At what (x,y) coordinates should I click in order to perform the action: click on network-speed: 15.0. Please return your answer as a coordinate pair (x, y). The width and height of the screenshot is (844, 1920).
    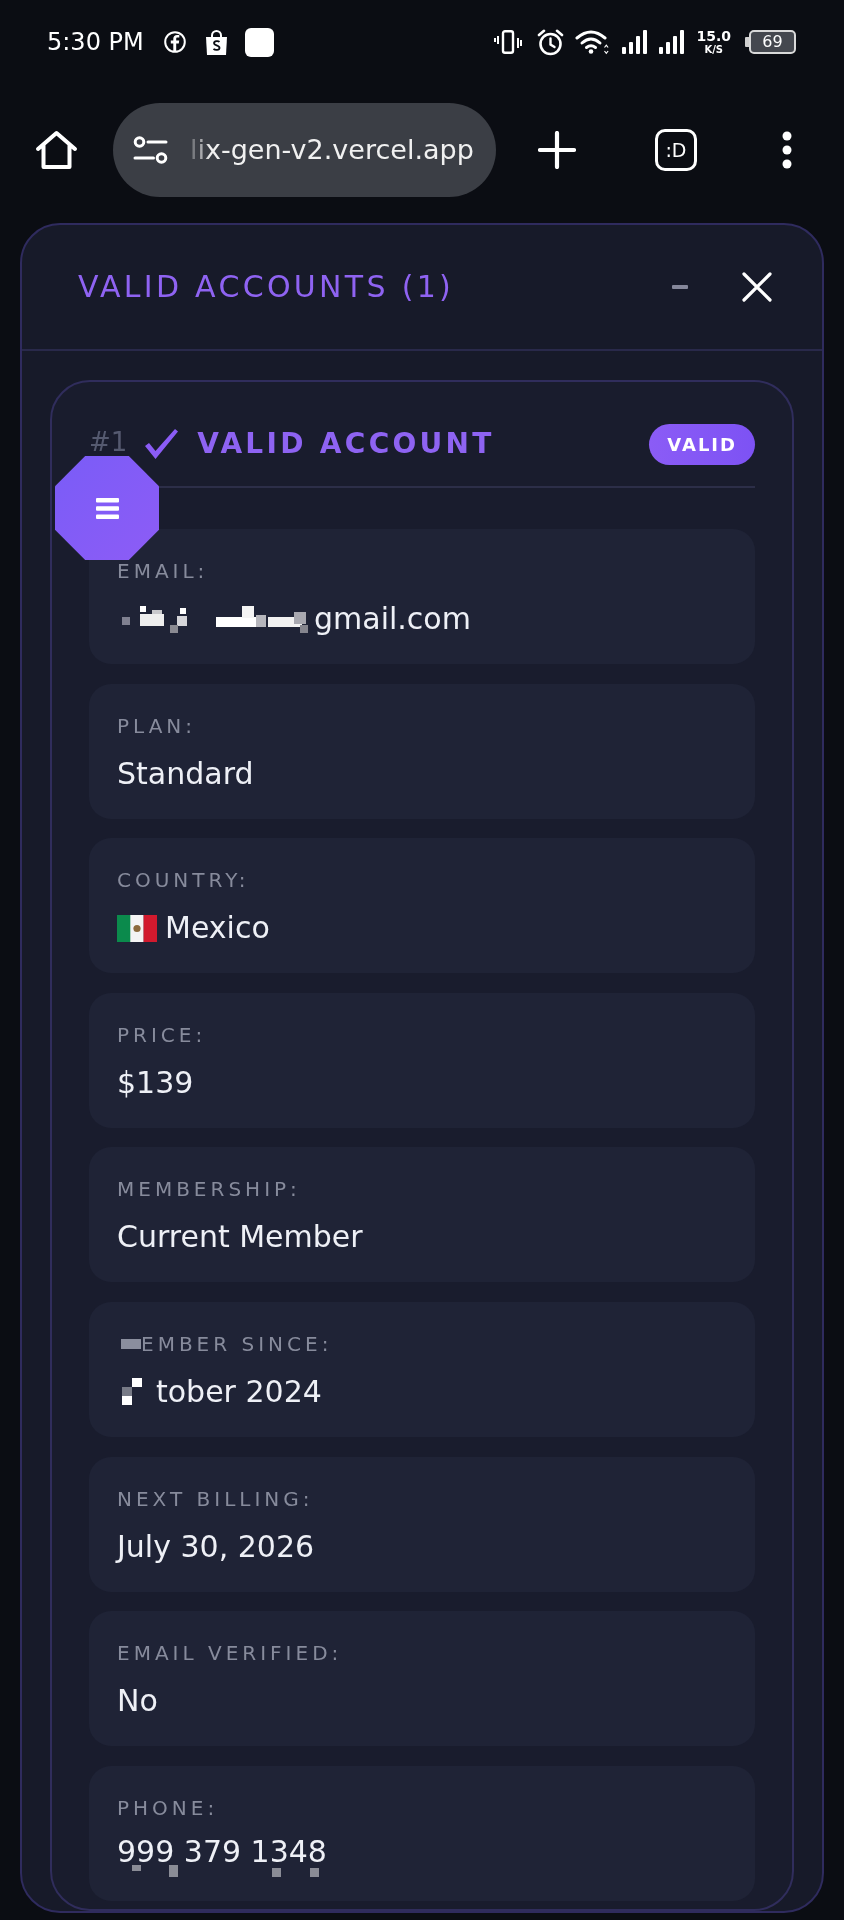
    Looking at the image, I should click on (713, 36).